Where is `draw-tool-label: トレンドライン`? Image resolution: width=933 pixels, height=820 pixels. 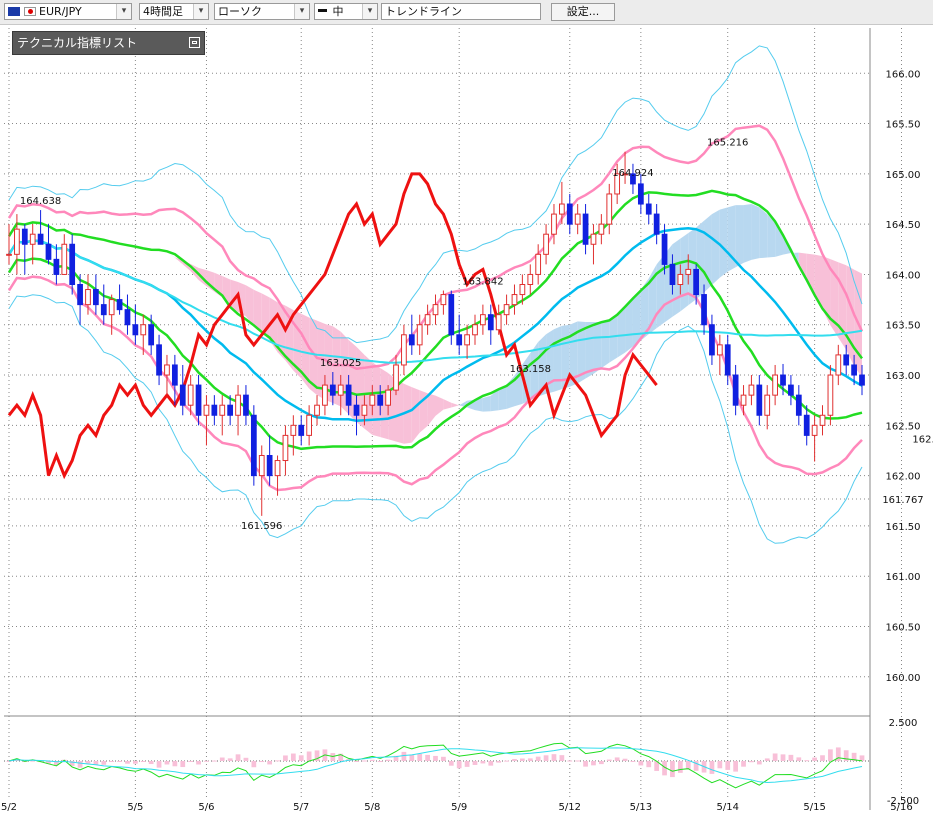
draw-tool-label: トレンドライン is located at coordinates (423, 11).